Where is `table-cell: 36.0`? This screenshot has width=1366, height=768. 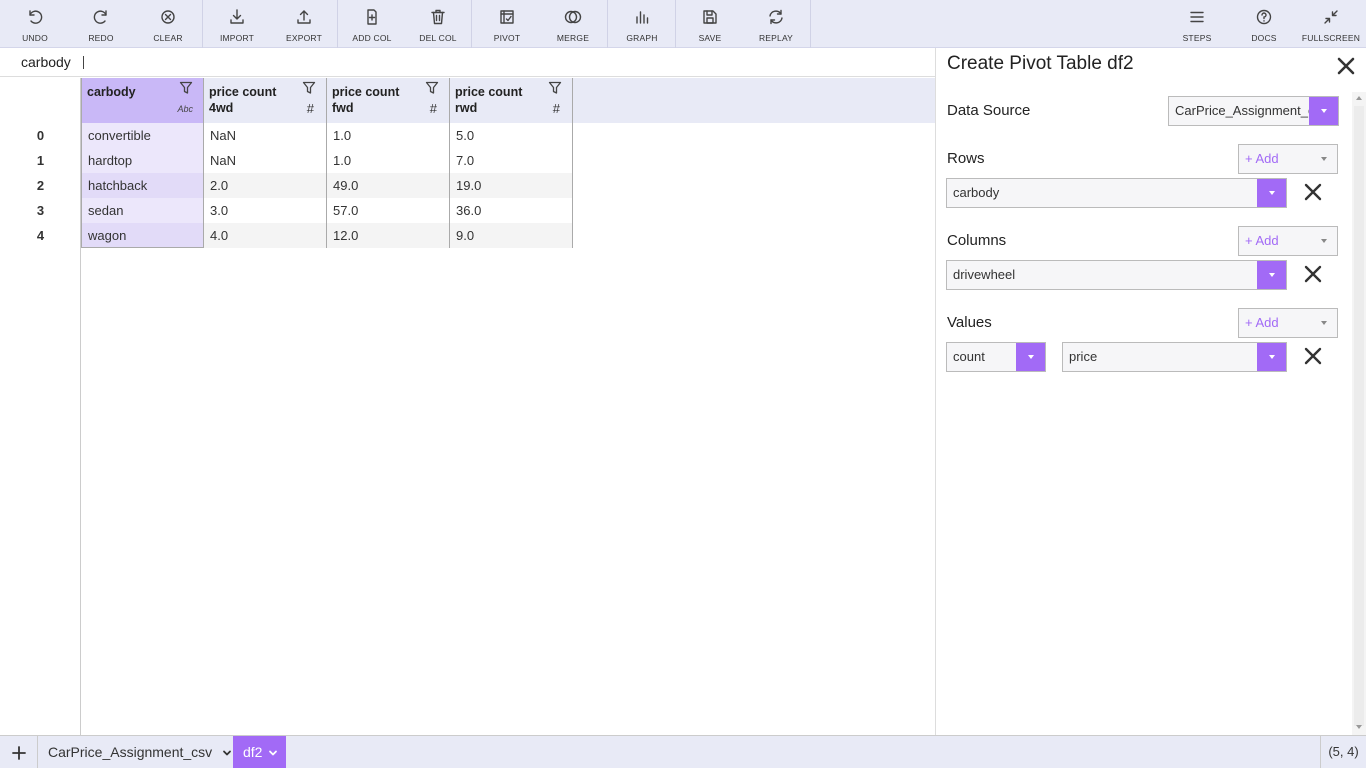 table-cell: 36.0 is located at coordinates (511, 210).